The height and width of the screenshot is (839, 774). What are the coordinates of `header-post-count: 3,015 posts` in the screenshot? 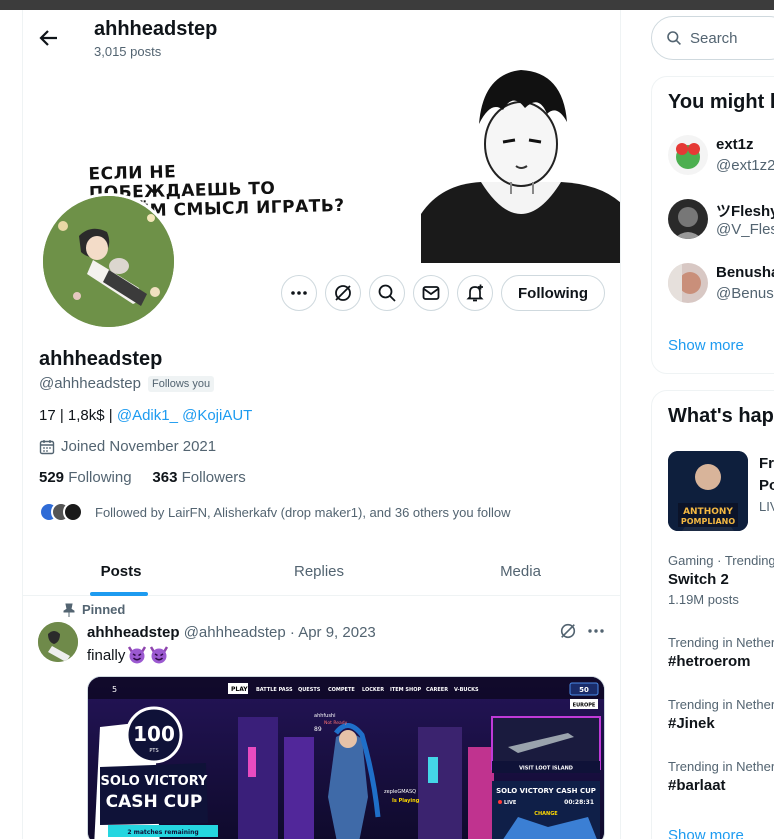 It's located at (128, 51).